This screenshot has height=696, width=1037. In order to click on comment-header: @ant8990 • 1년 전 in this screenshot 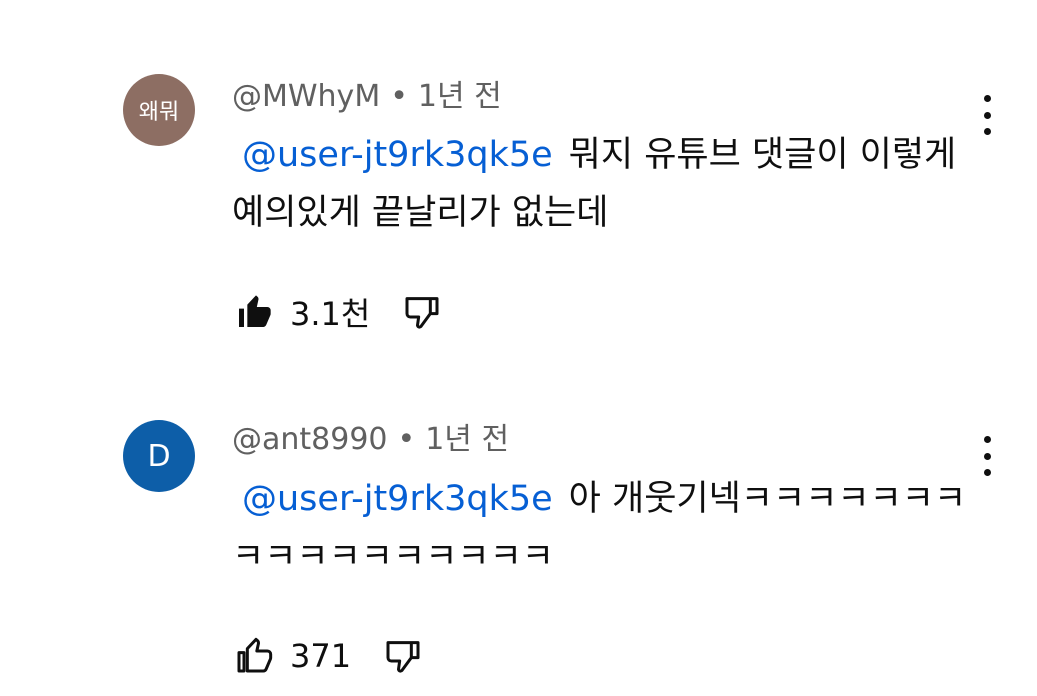, I will do `click(370, 440)`.